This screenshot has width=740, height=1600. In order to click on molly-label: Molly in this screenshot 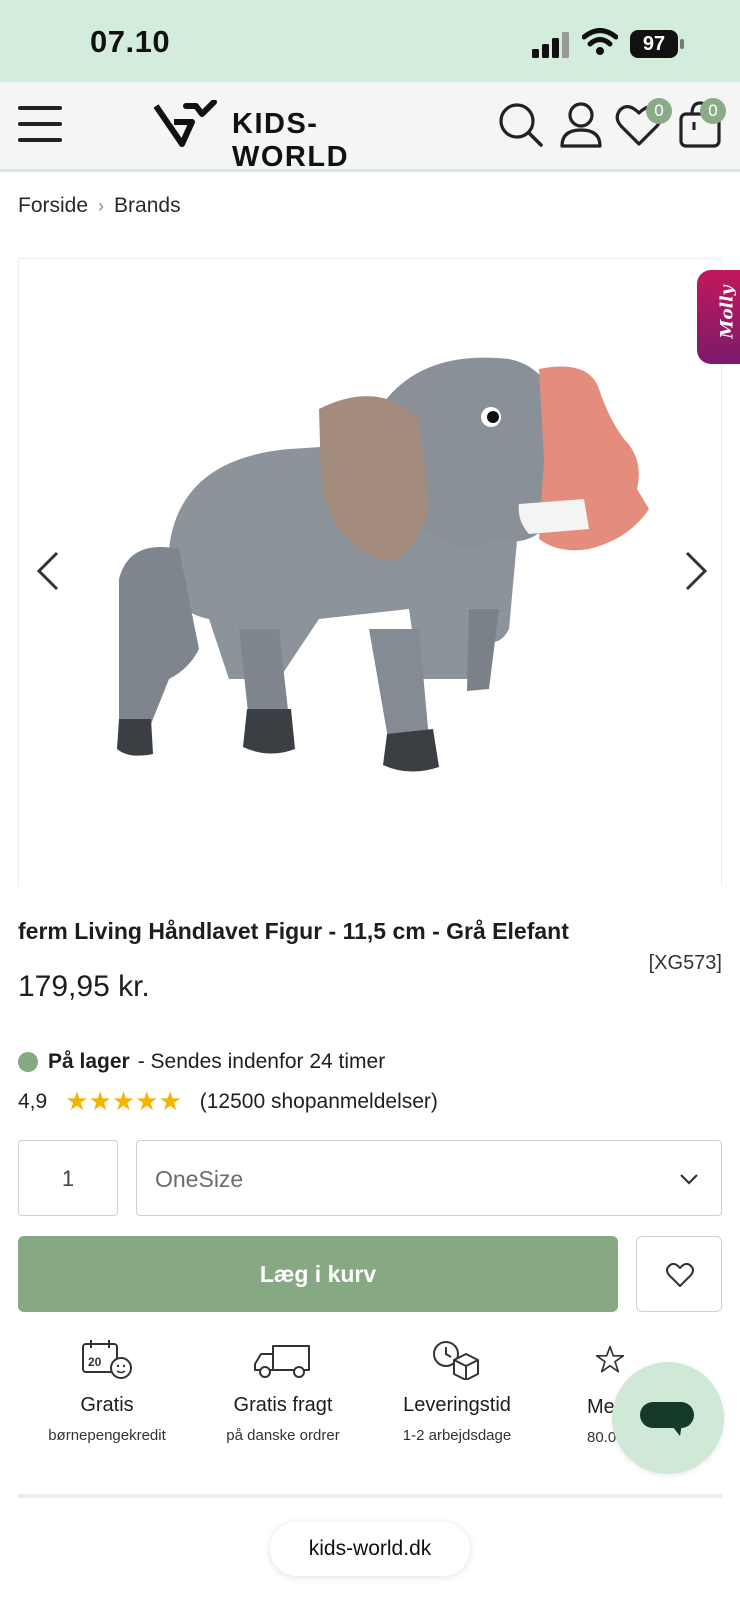, I will do `click(727, 312)`.